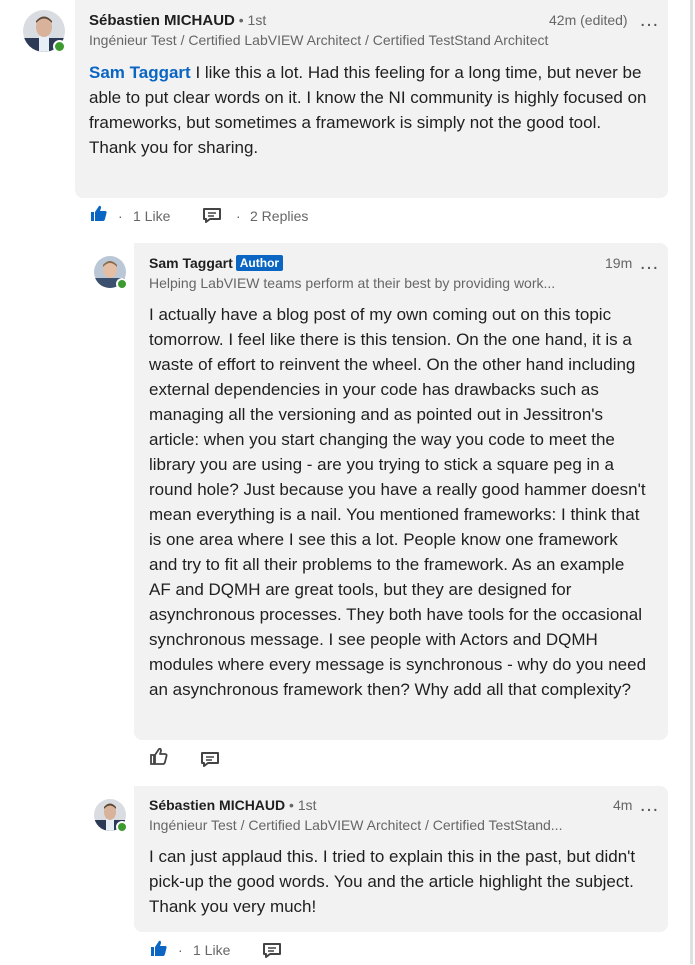 Image resolution: width=695 pixels, height=965 pixels. What do you see at coordinates (191, 263) in the screenshot?
I see `author-name: Sam Taggart` at bounding box center [191, 263].